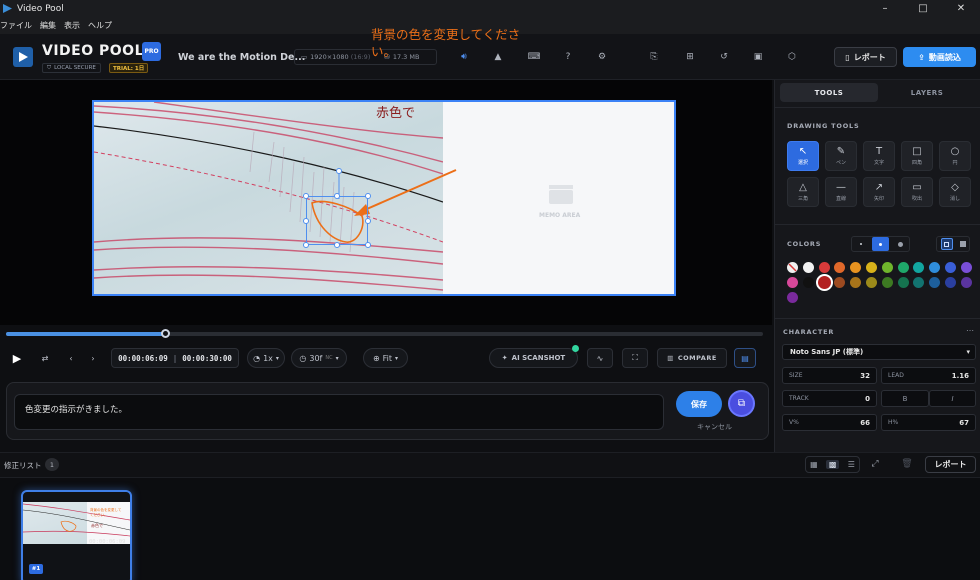  I want to click on play-button: ▶, so click(17, 358).